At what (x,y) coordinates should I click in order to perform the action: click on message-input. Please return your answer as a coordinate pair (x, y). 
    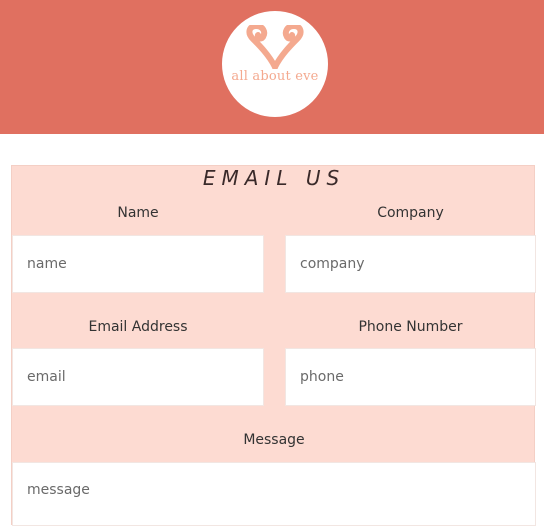
    Looking at the image, I should click on (274, 494).